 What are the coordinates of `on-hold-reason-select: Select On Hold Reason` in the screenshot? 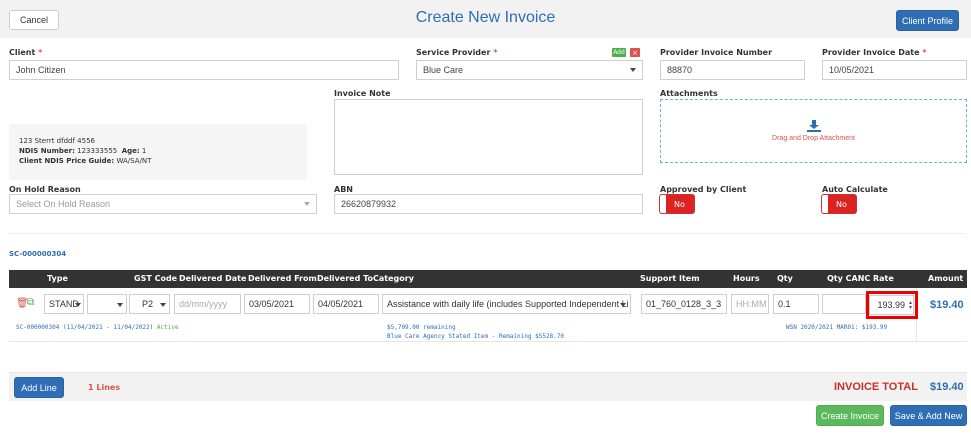 It's located at (163, 204).